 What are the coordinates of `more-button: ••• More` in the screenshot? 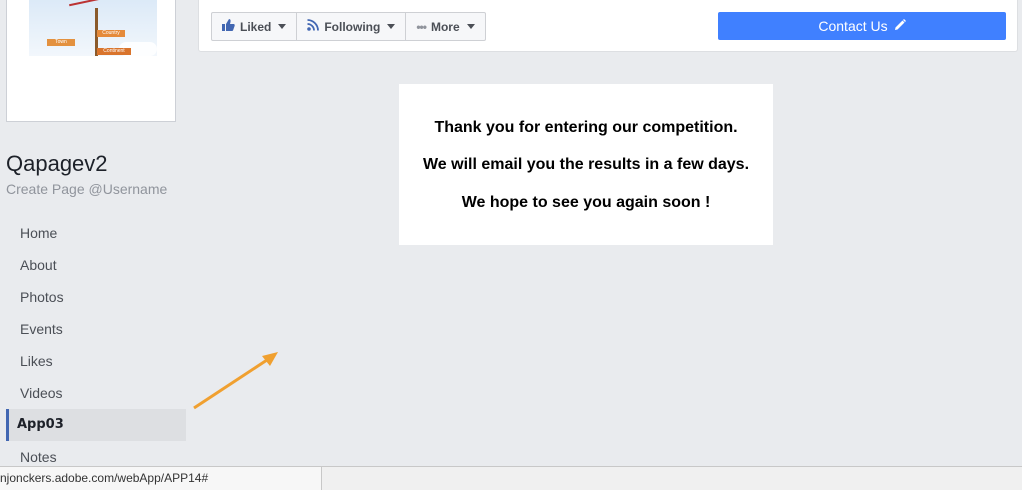 It's located at (445, 26).